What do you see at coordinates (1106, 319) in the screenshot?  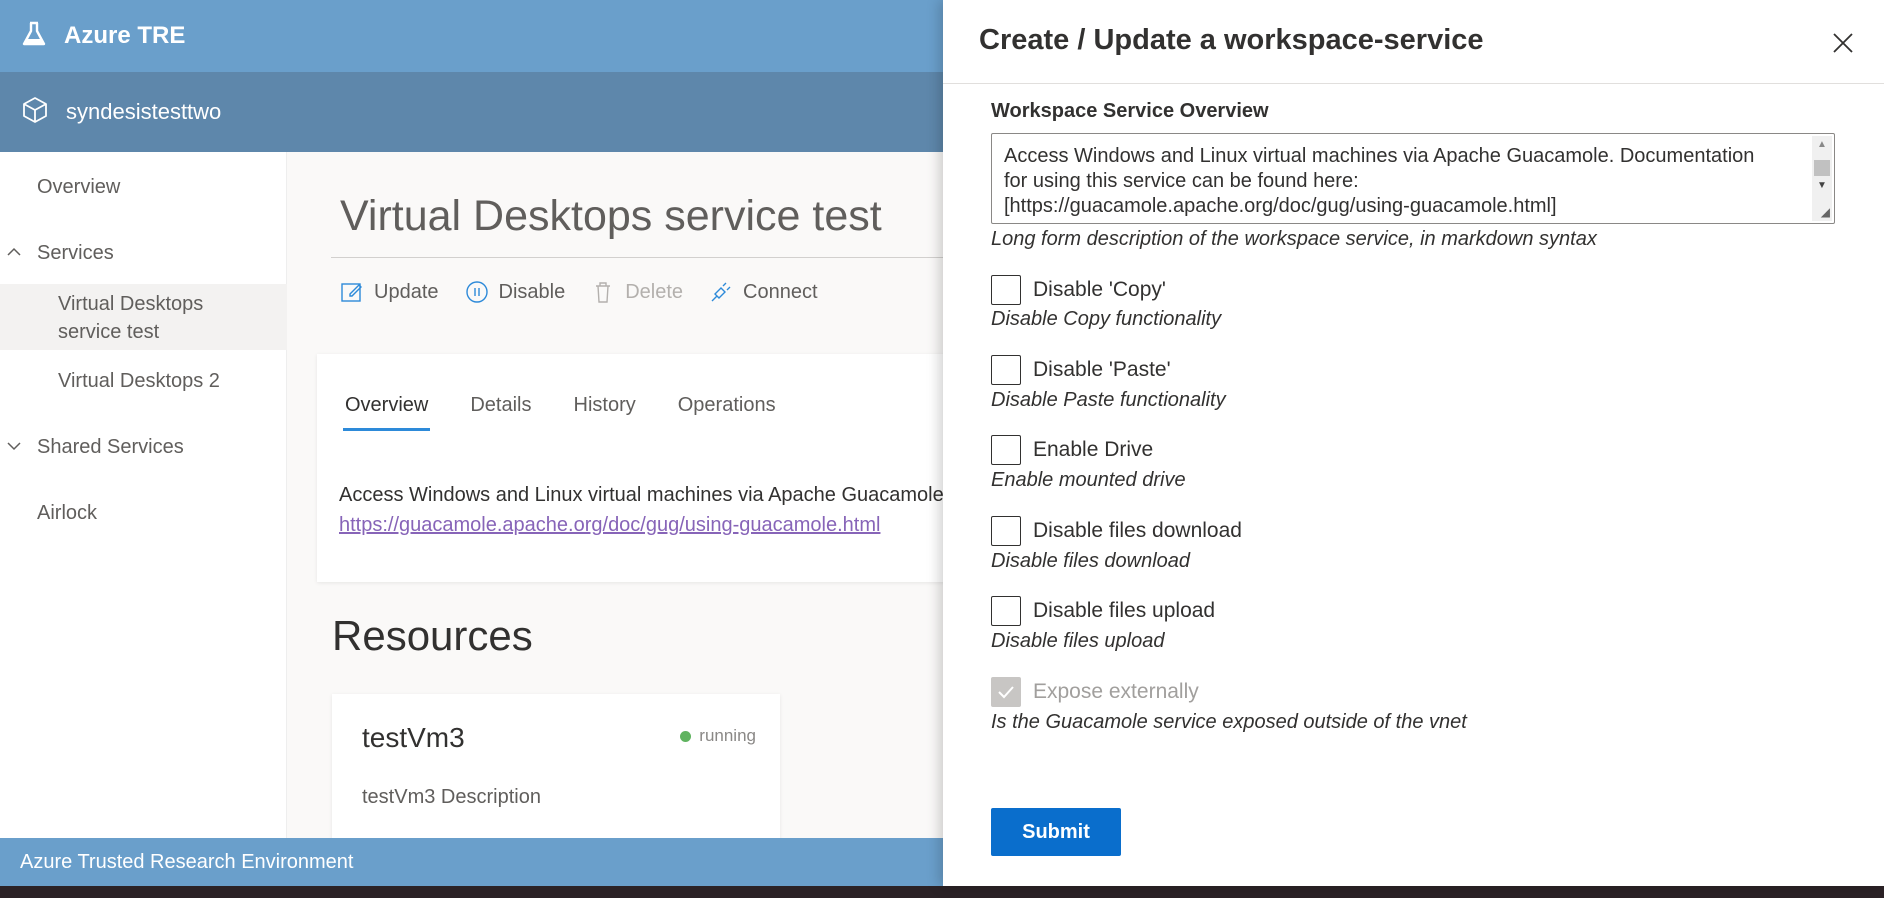 I see `checkbox-help-text: Disable Copy functionality` at bounding box center [1106, 319].